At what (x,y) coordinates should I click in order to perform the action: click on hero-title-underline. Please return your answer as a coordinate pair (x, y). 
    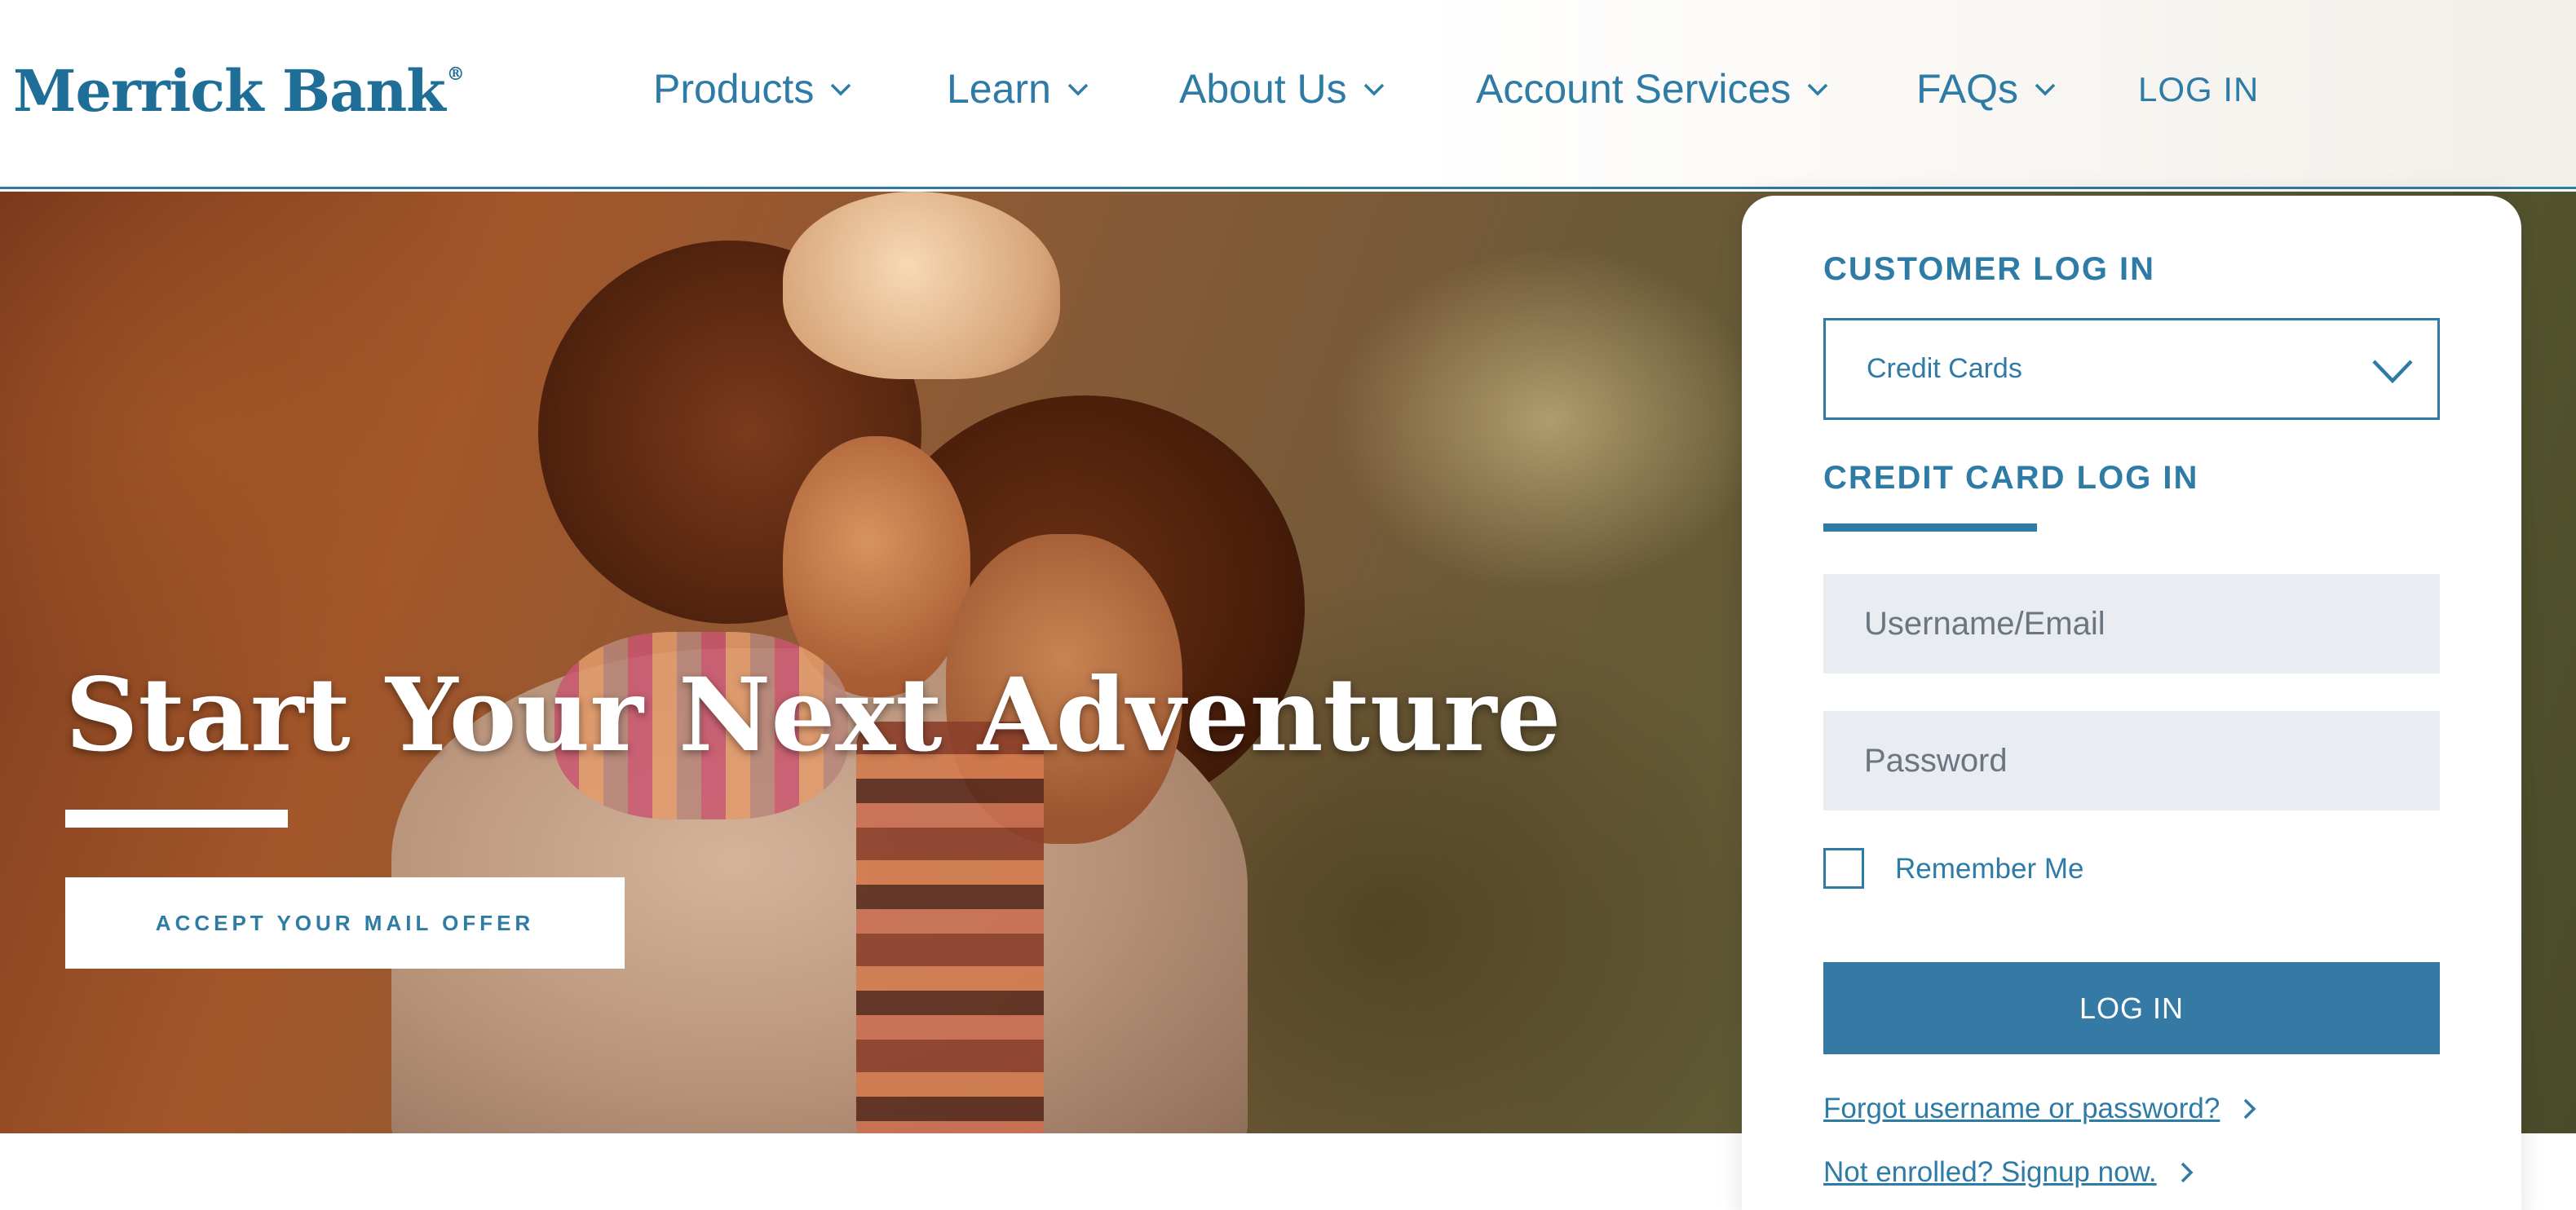
    Looking at the image, I should click on (176, 819).